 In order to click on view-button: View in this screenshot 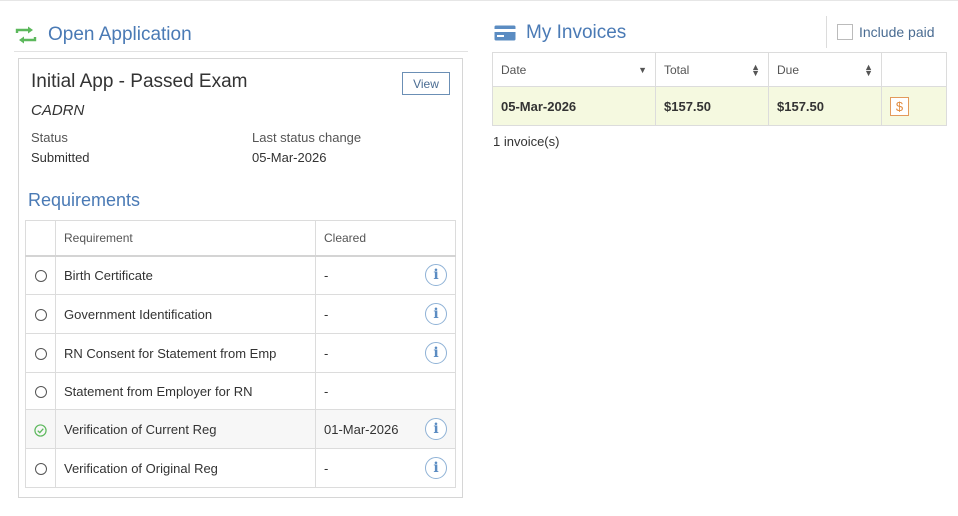, I will do `click(426, 83)`.